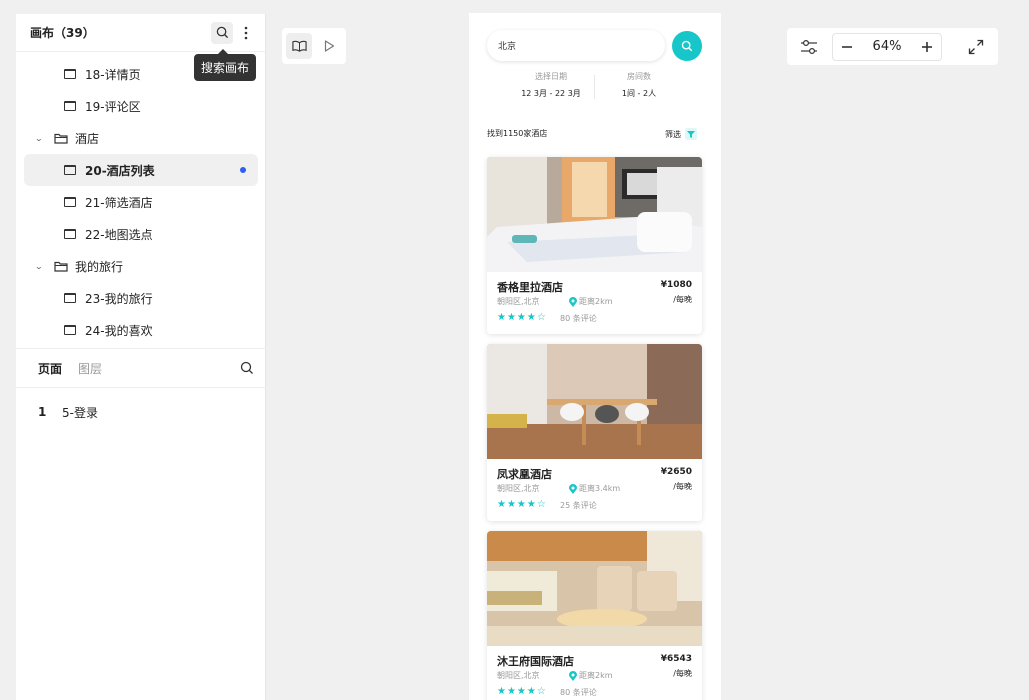  I want to click on tree-item-label: 18-详情页, so click(113, 74).